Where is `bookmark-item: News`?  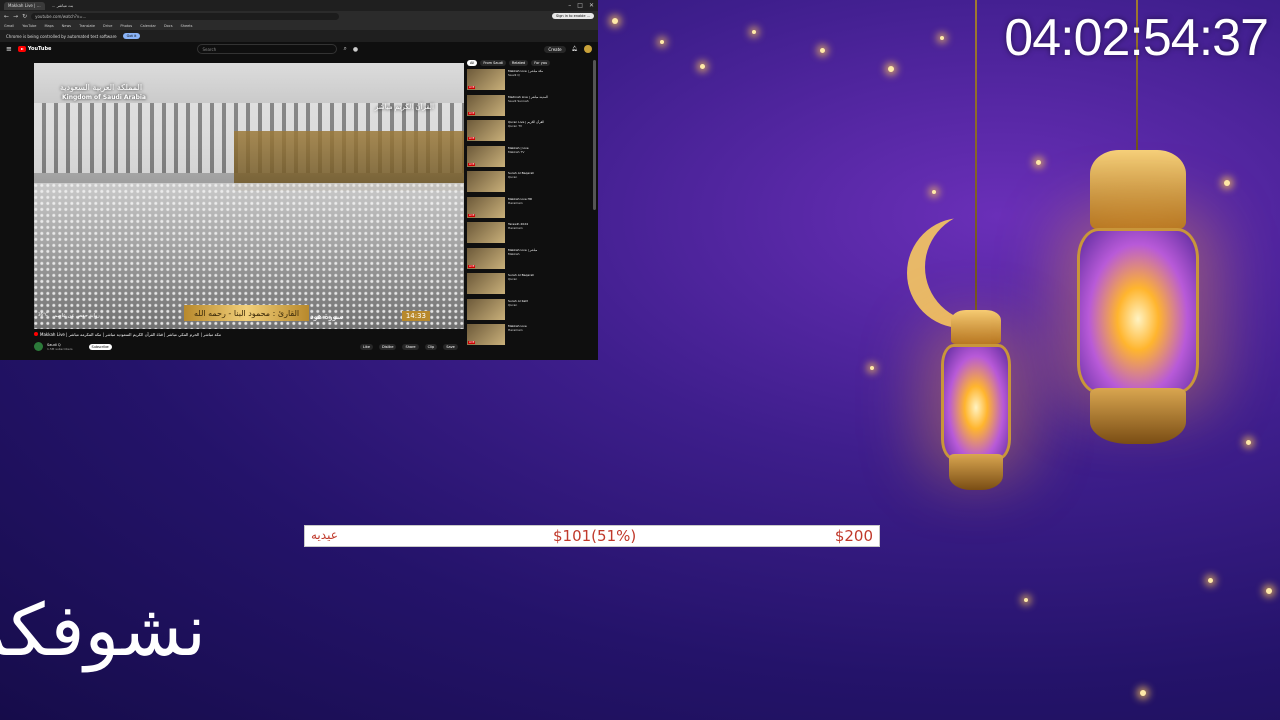
bookmark-item: News is located at coordinates (66, 26).